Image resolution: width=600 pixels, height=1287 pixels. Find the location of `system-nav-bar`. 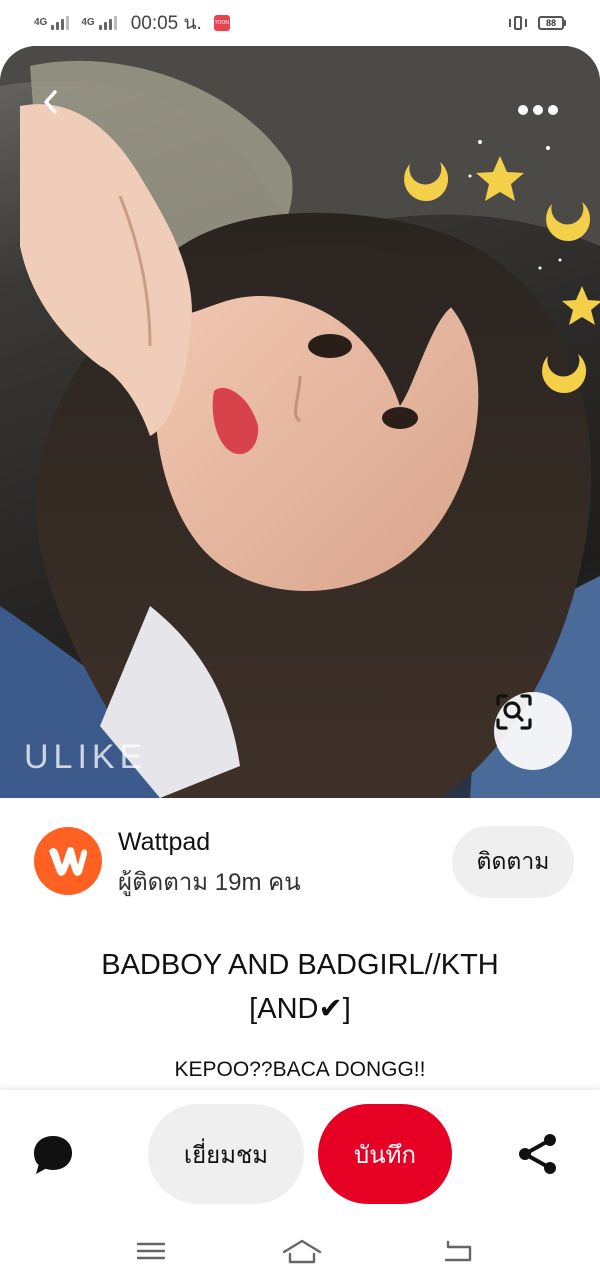

system-nav-bar is located at coordinates (300, 1252).